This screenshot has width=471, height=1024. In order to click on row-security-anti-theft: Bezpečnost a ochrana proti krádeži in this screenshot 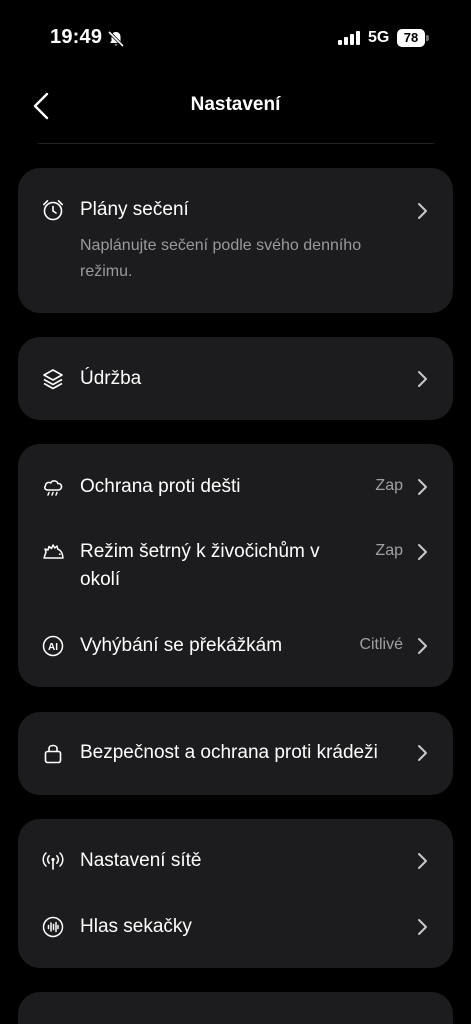, I will do `click(235, 753)`.